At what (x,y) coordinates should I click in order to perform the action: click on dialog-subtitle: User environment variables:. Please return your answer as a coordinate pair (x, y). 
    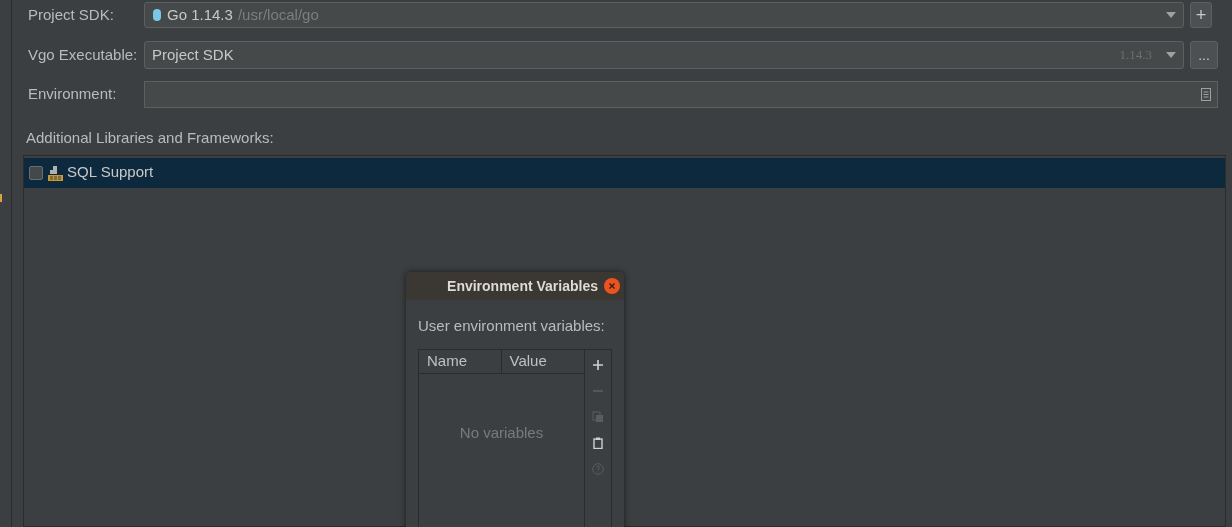
    Looking at the image, I should click on (512, 326).